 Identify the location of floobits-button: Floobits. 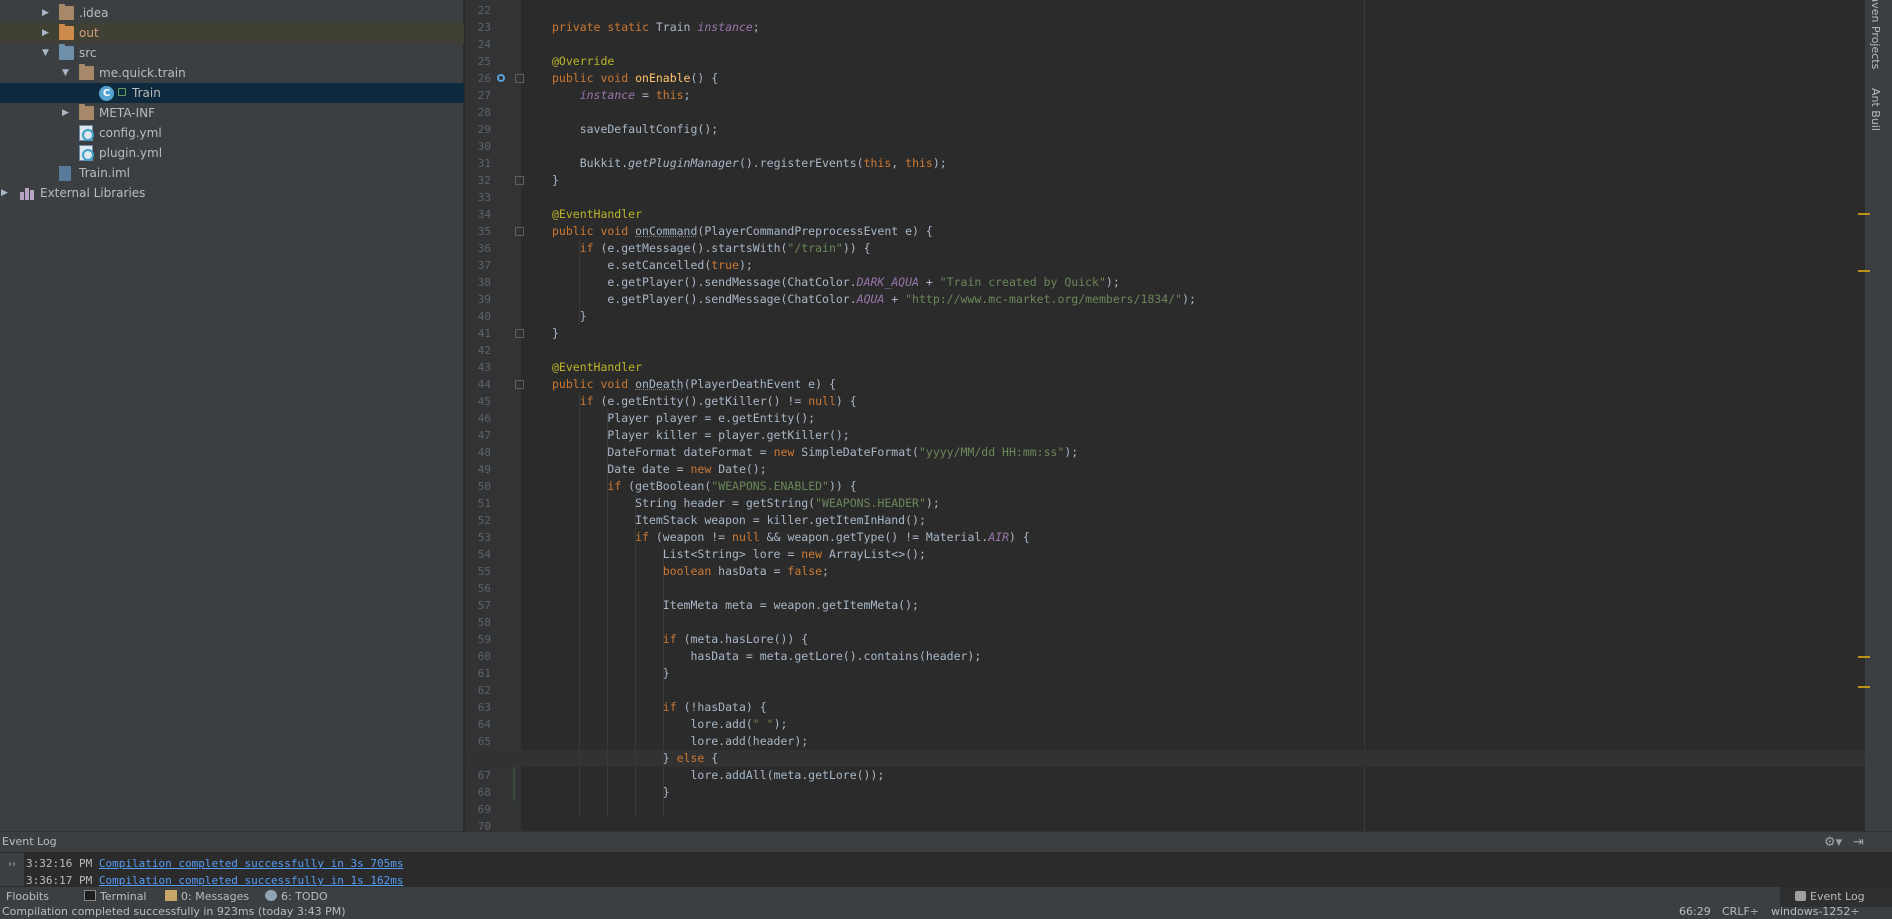
(27, 896).